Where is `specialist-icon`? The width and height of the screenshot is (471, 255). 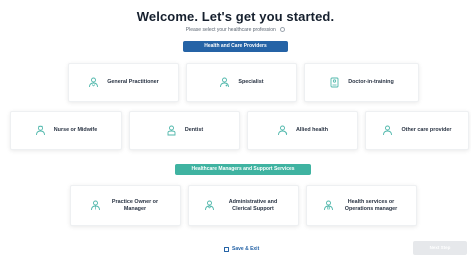 specialist-icon is located at coordinates (224, 82).